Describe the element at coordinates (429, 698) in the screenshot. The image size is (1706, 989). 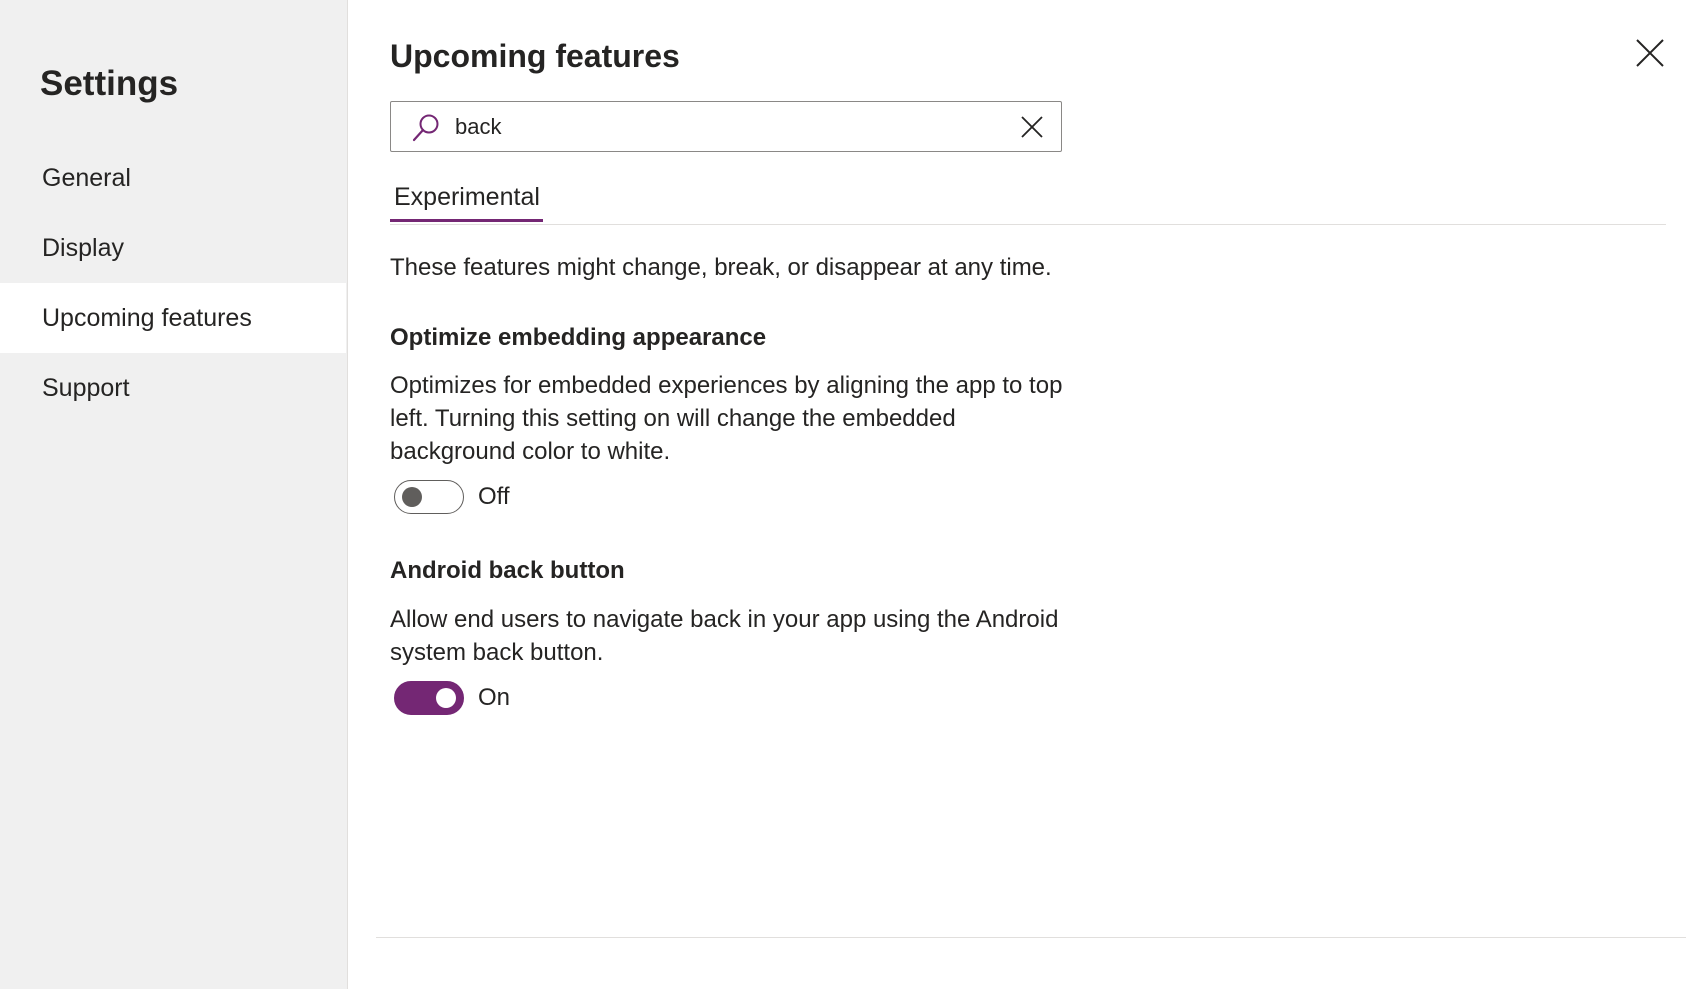
I see `android-back-button-toggle` at that location.